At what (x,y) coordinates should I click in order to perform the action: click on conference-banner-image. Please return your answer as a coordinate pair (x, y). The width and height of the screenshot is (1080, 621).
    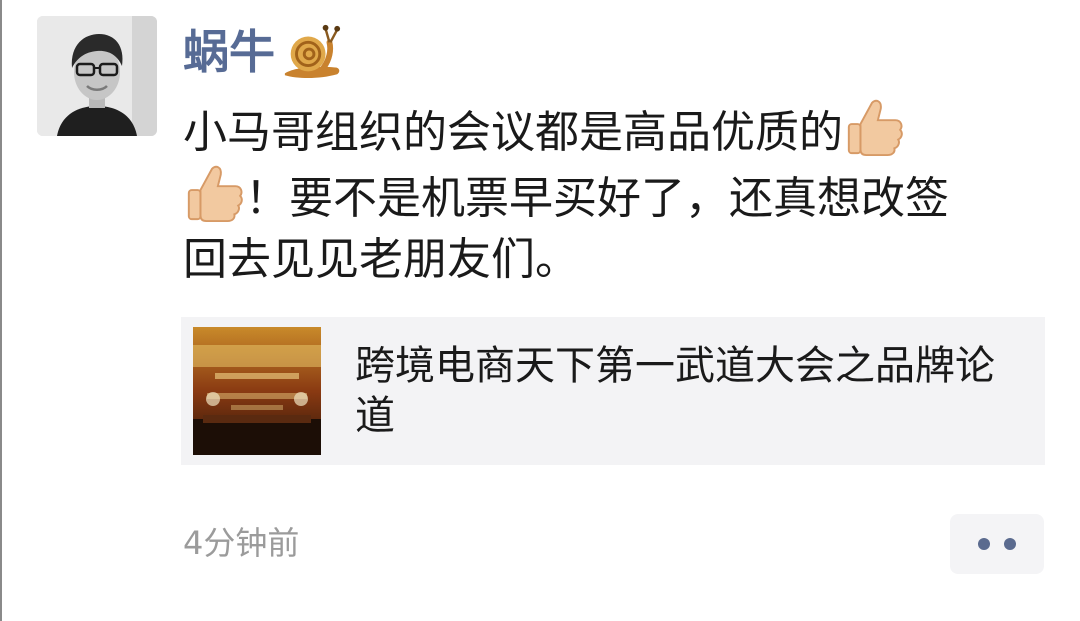
    Looking at the image, I should click on (257, 391).